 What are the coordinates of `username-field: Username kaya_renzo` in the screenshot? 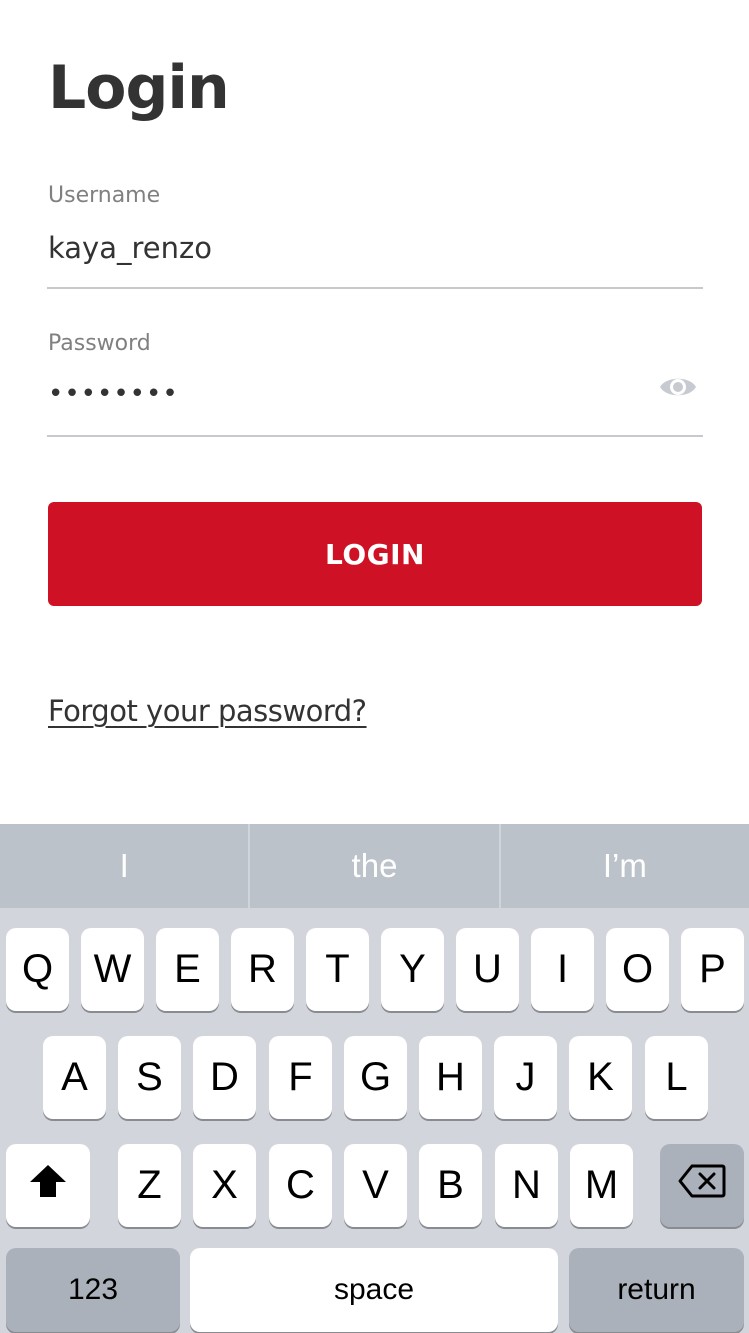 It's located at (375, 236).